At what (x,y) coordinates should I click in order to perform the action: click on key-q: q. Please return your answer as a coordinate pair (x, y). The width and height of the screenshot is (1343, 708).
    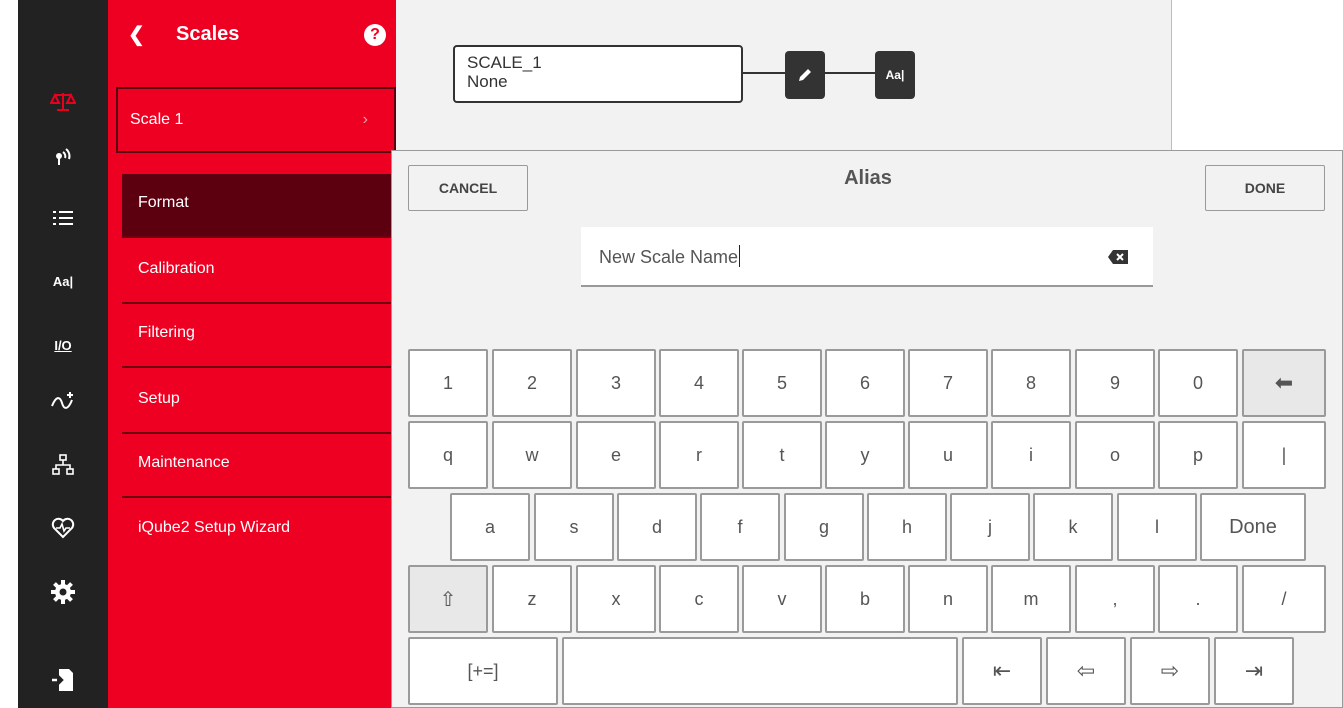
    Looking at the image, I should click on (448, 455).